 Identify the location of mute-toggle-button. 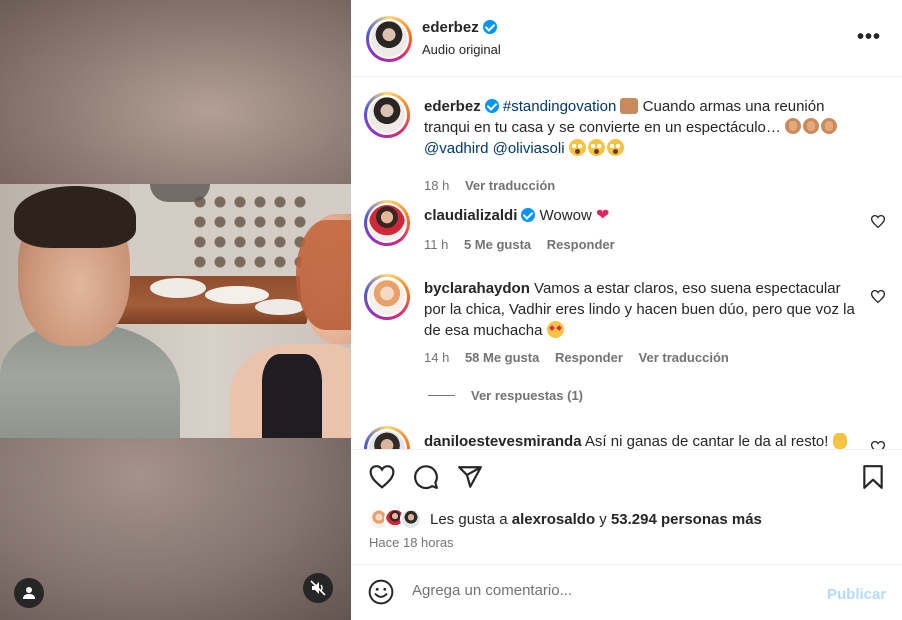
(318, 588).